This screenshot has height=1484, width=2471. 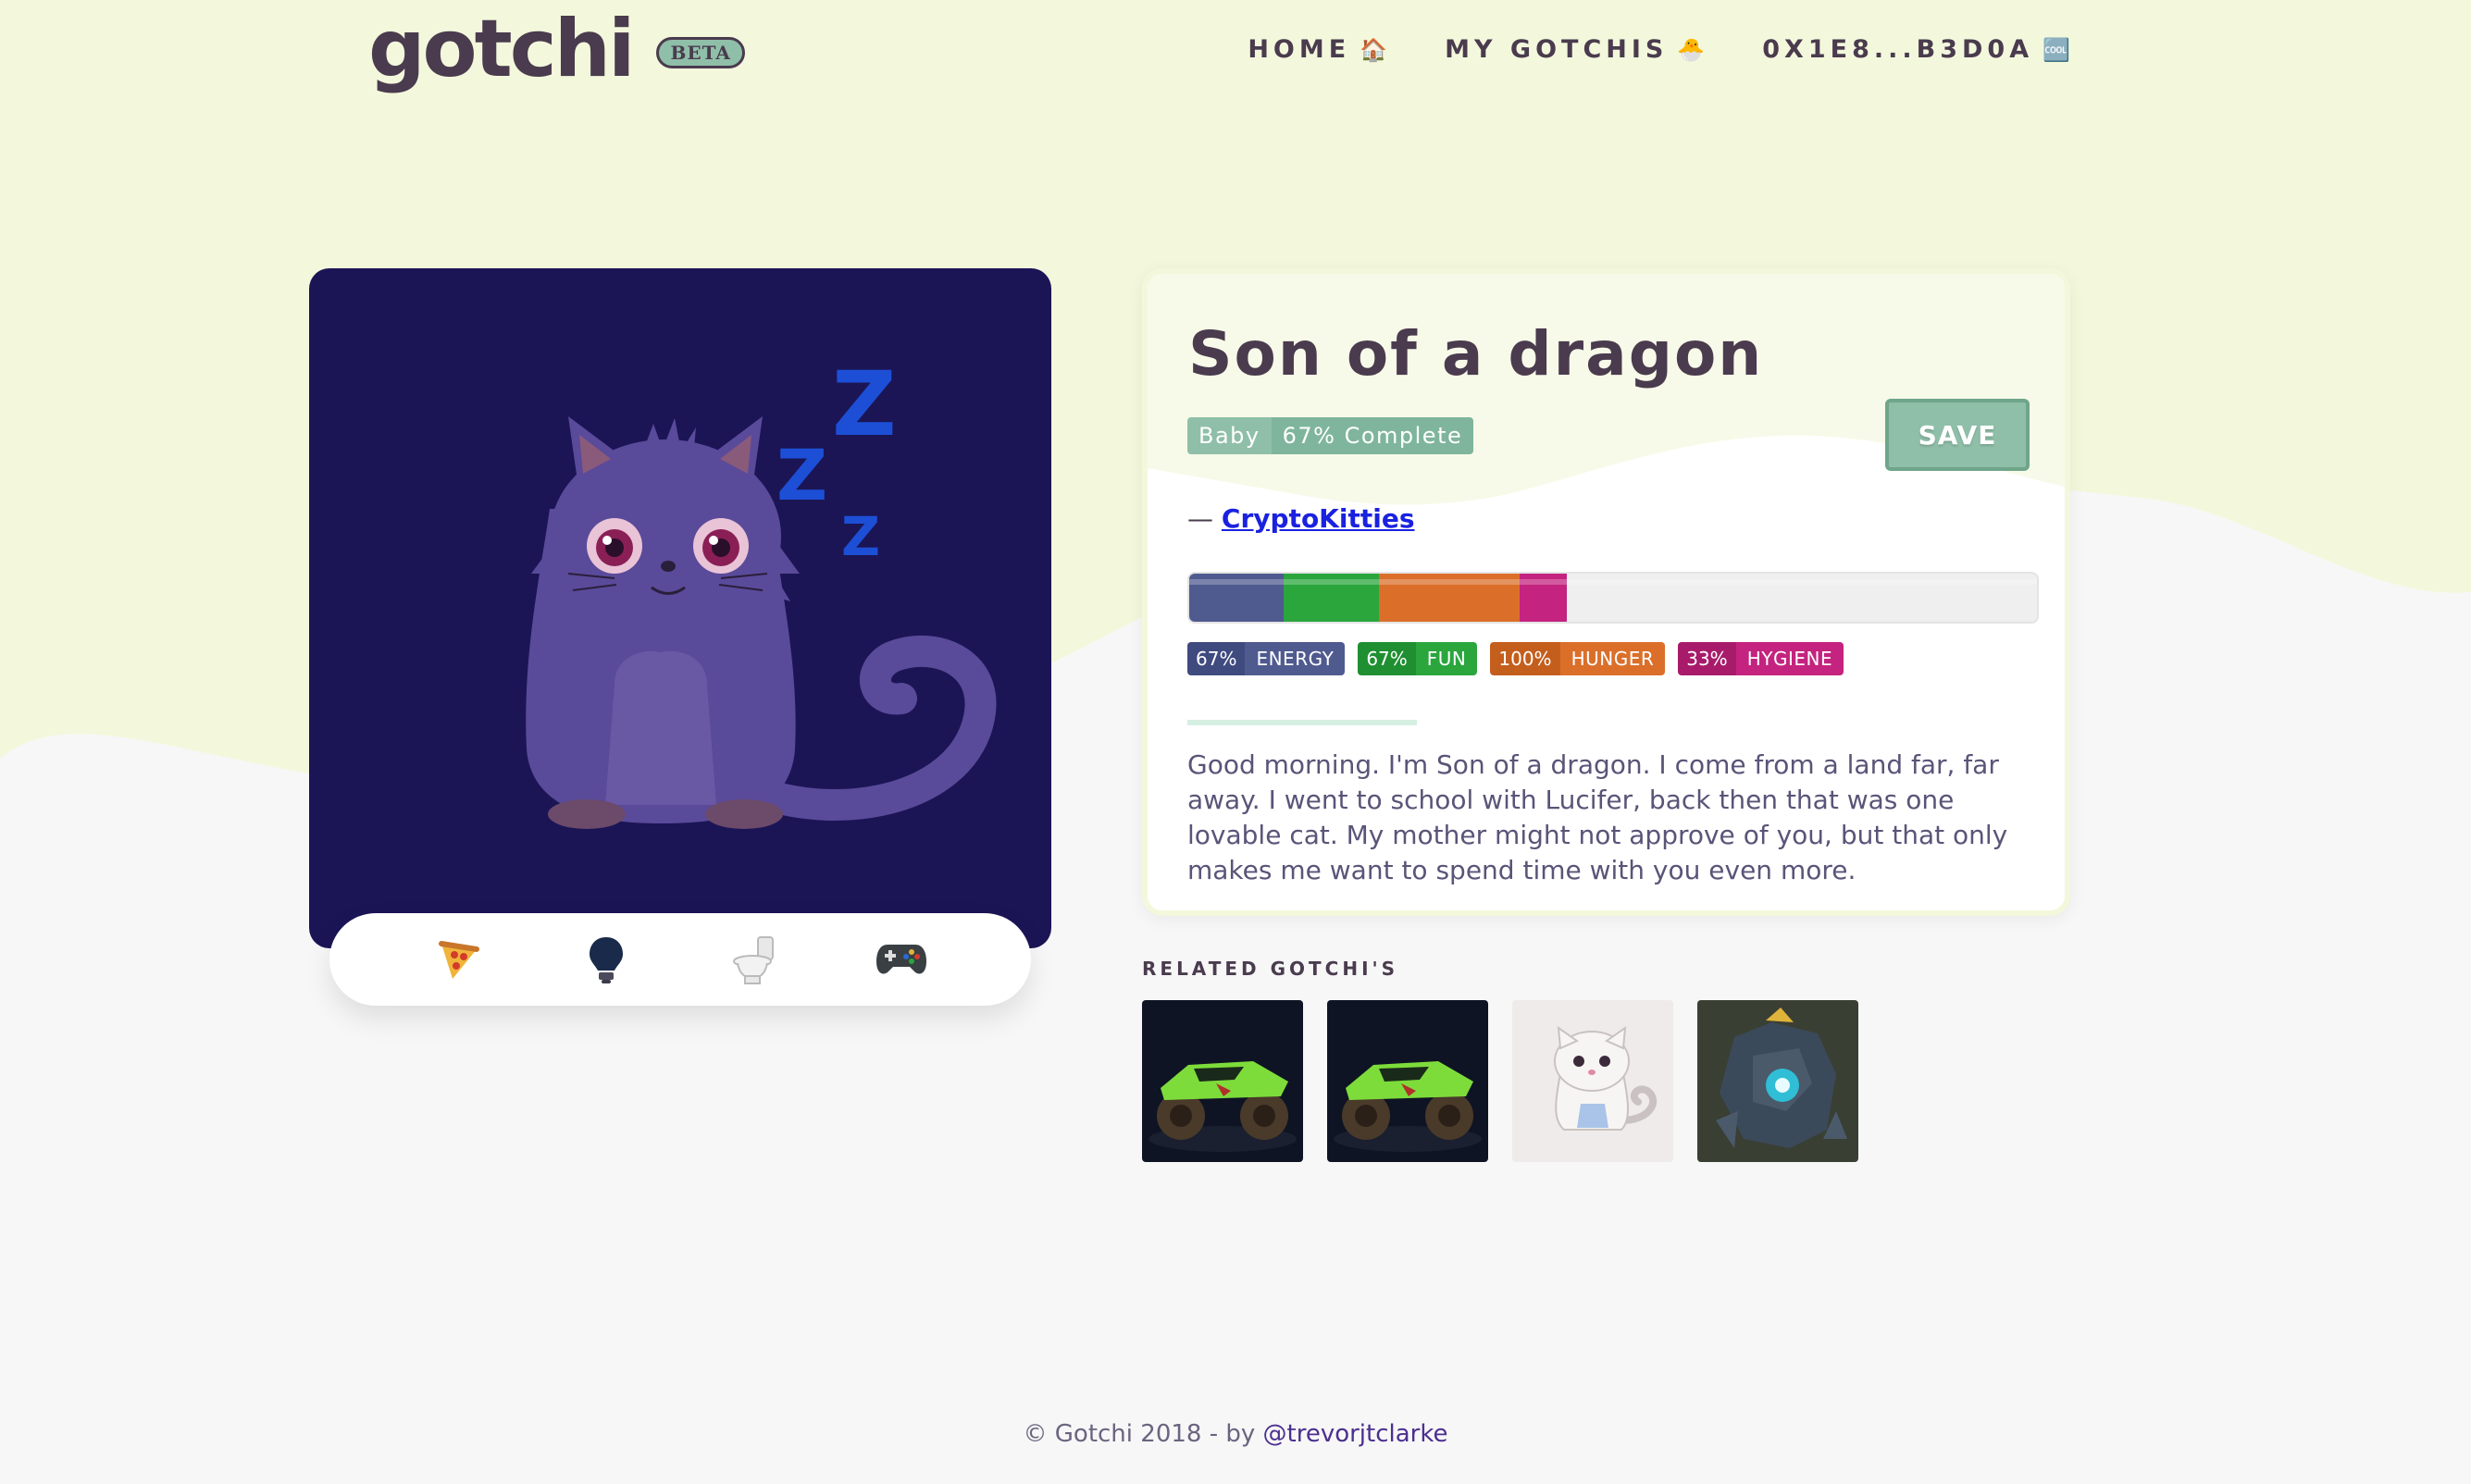 What do you see at coordinates (1302, 723) in the screenshot?
I see `divider` at bounding box center [1302, 723].